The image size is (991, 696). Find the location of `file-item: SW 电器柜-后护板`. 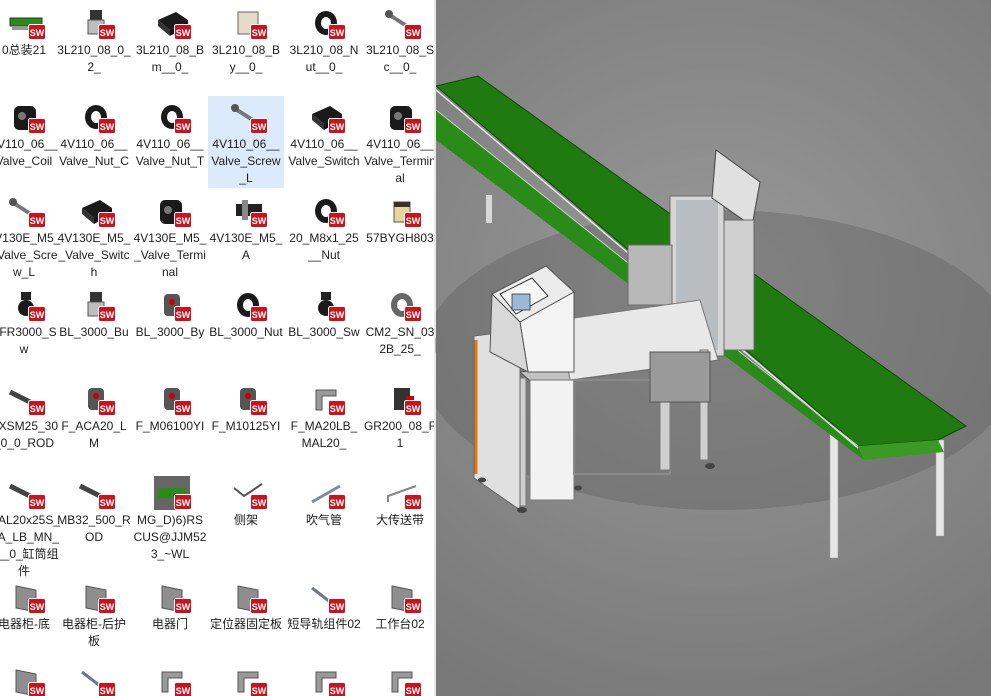

file-item: SW 电器柜-后护板 is located at coordinates (94, 613).